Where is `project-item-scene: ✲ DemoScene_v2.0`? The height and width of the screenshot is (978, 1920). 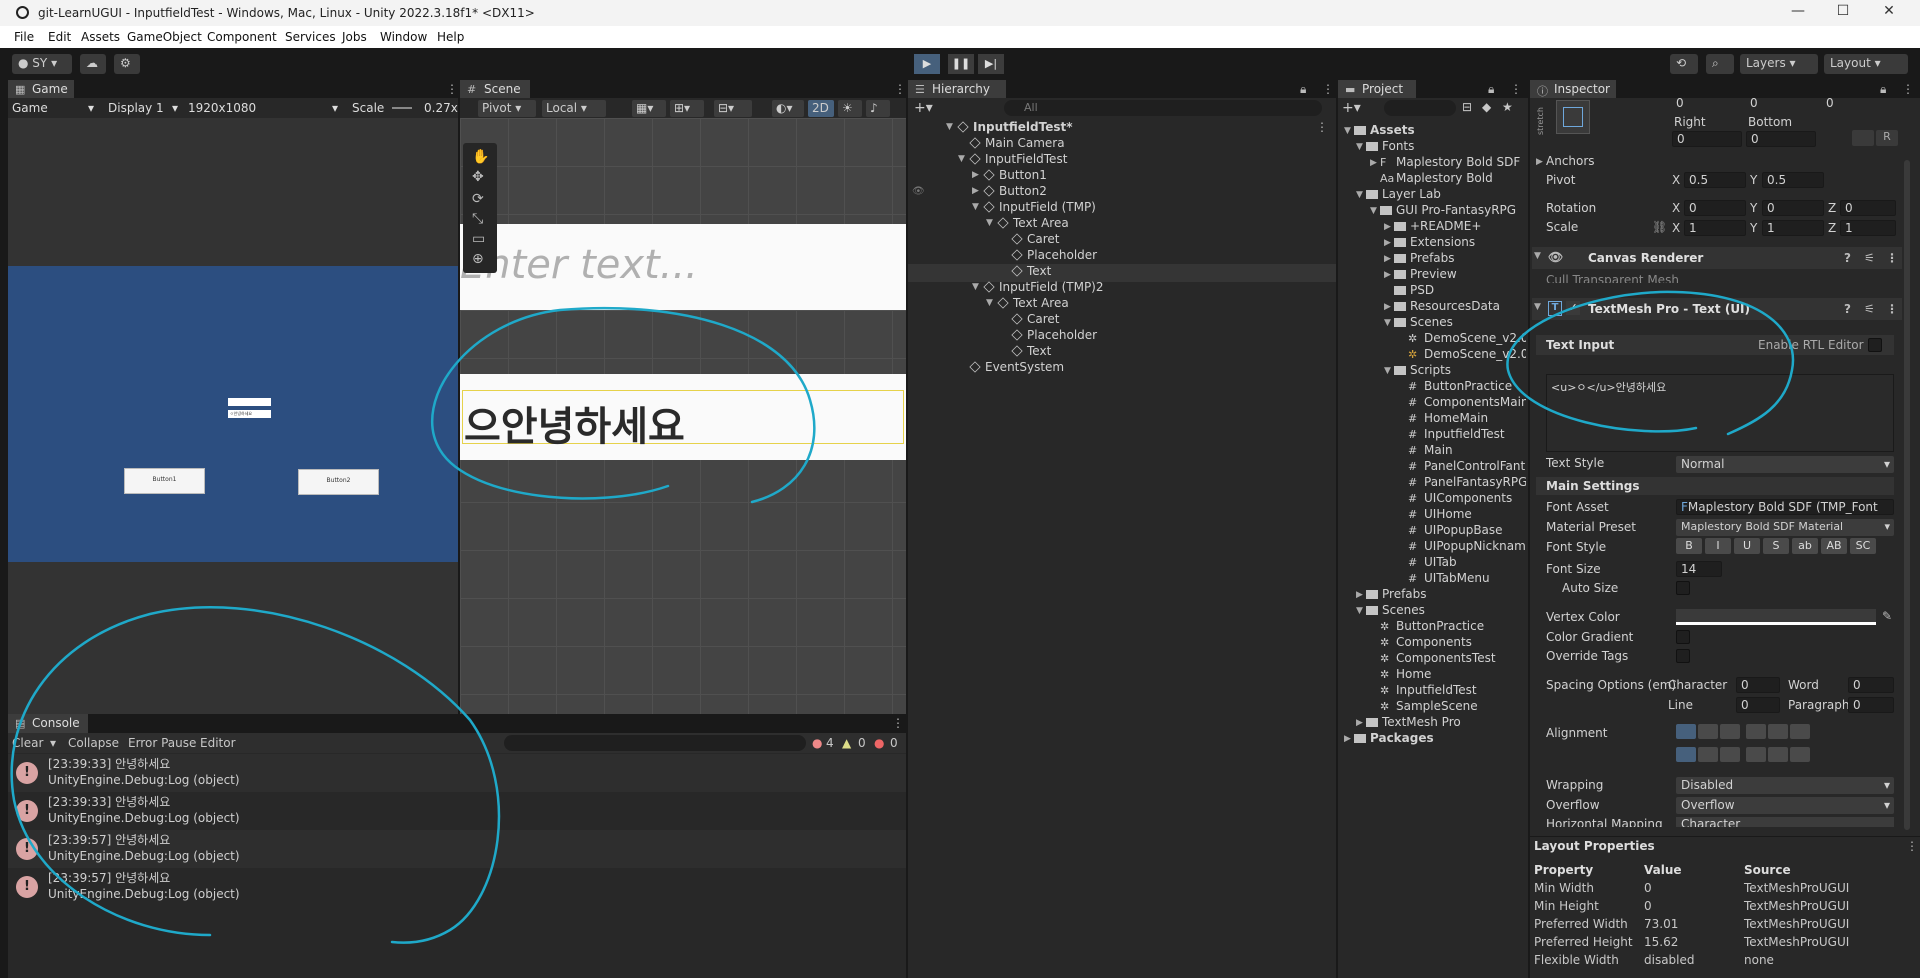 project-item-scene: ✲ DemoScene_v2.0 is located at coordinates (1467, 355).